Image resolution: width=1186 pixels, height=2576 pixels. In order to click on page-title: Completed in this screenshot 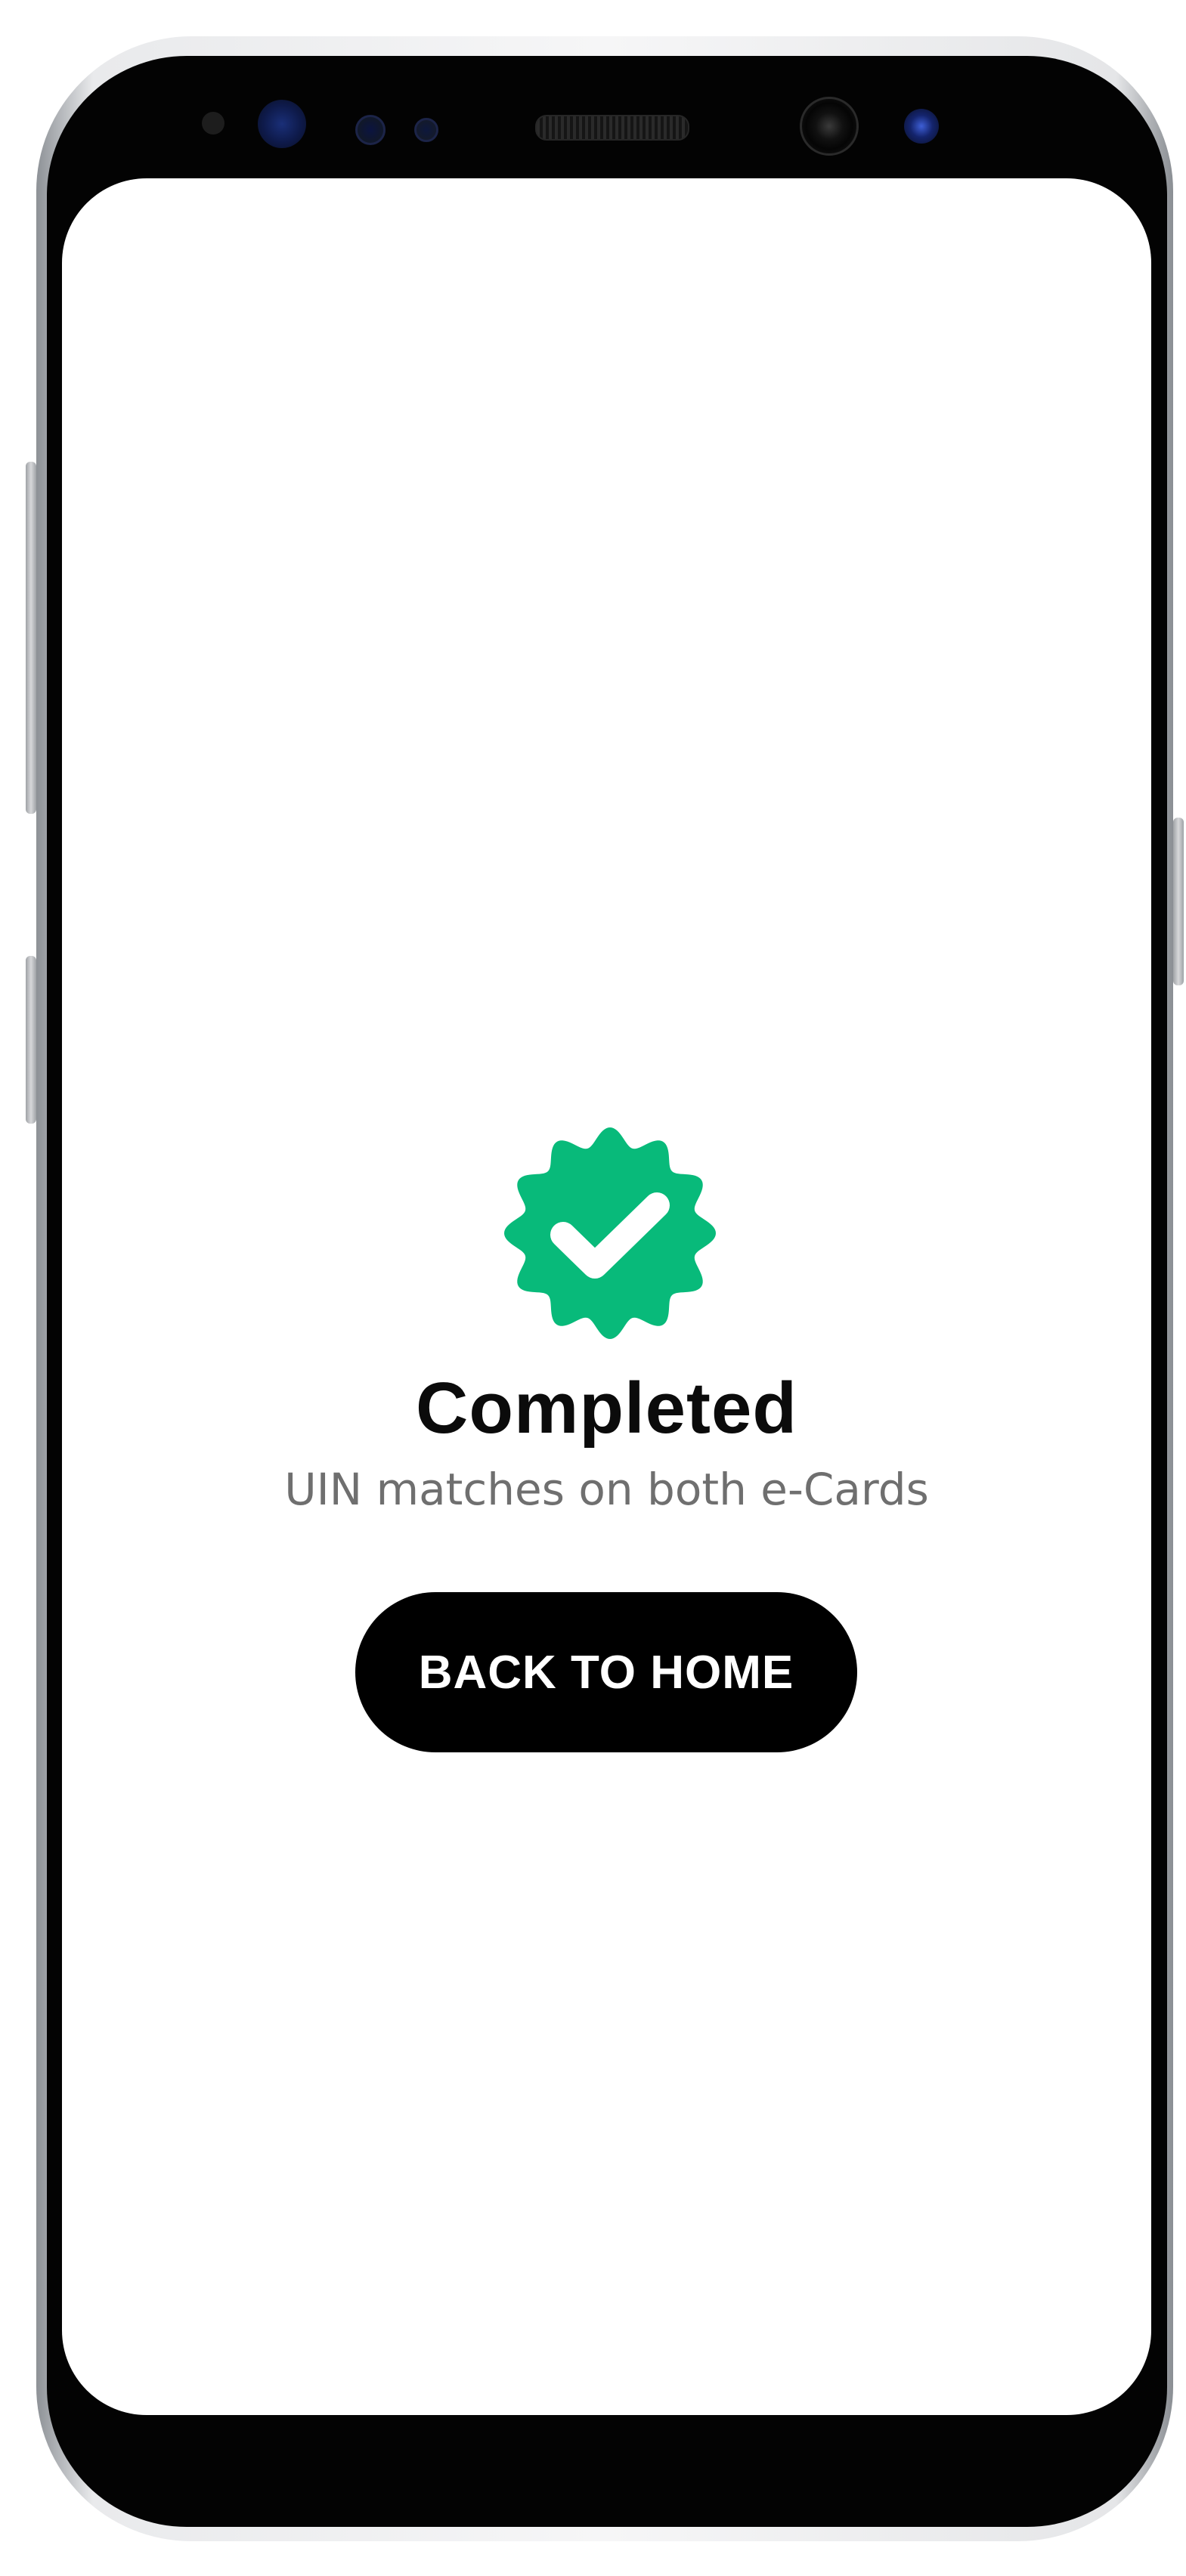, I will do `click(606, 1408)`.